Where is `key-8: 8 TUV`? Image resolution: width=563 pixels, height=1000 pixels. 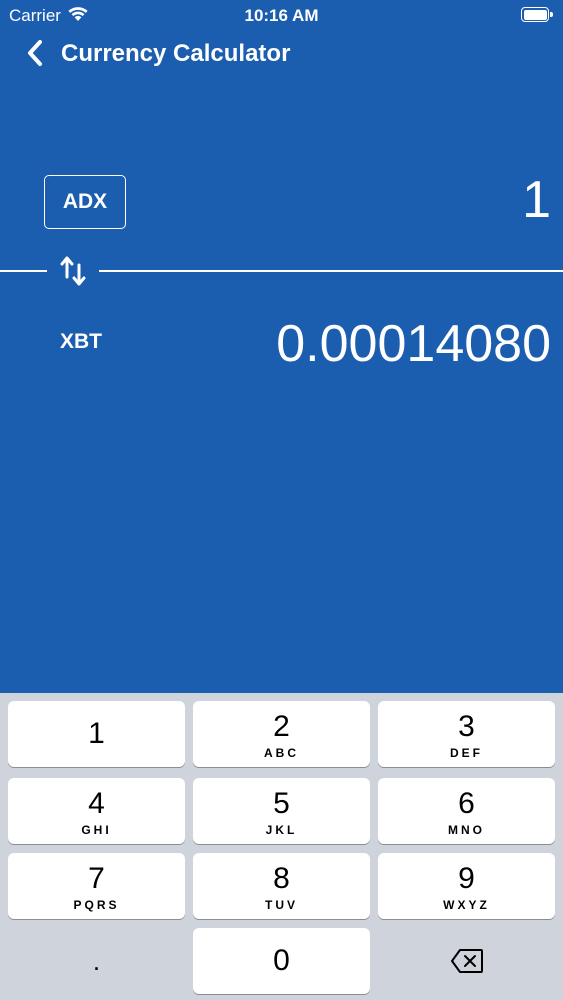
key-8: 8 TUV is located at coordinates (281, 886).